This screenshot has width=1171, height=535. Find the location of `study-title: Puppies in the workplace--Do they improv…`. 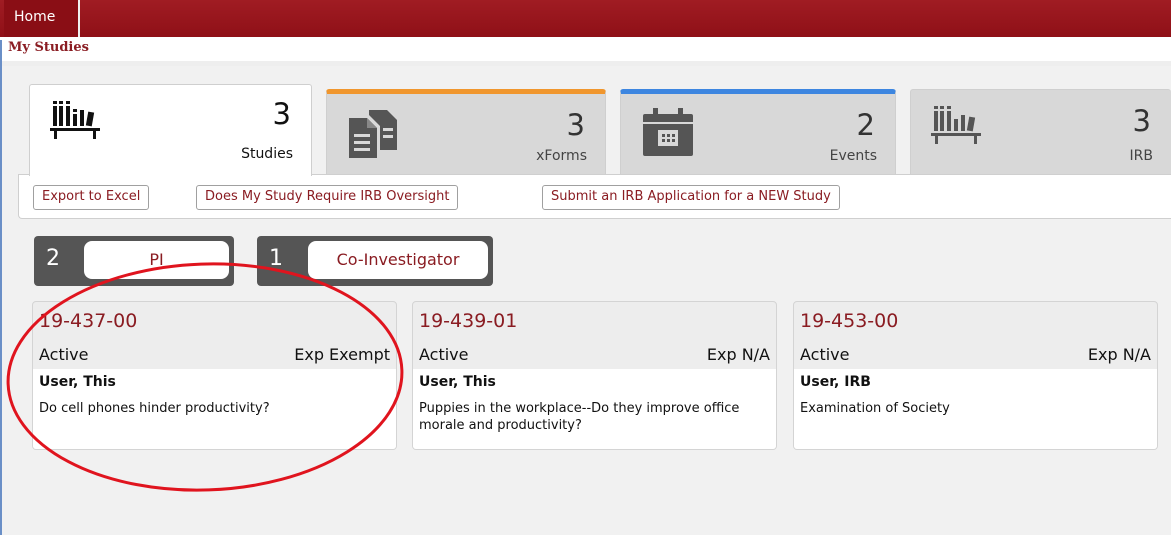

study-title: Puppies in the workplace--Do they improv… is located at coordinates (579, 417).